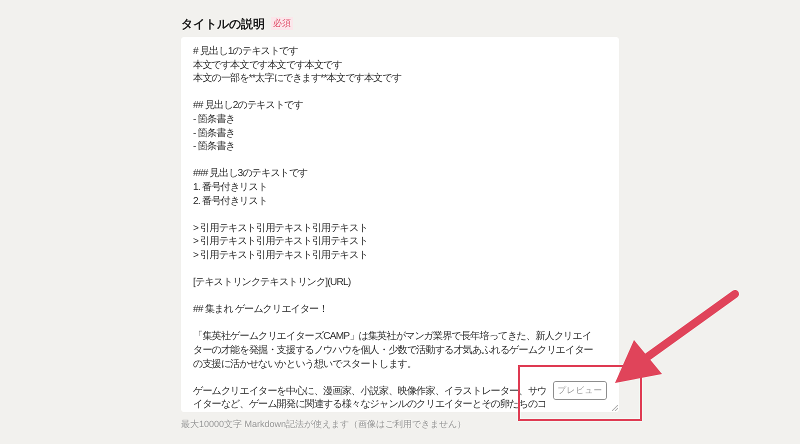 The height and width of the screenshot is (444, 800). What do you see at coordinates (223, 24) in the screenshot?
I see `field-label: タイトルの説明` at bounding box center [223, 24].